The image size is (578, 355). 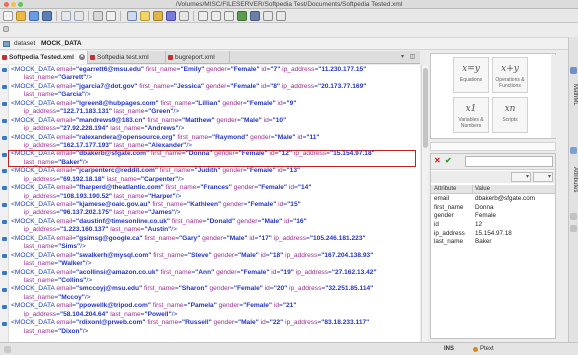 What do you see at coordinates (13, 4) in the screenshot?
I see `minimize-window-icon` at bounding box center [13, 4].